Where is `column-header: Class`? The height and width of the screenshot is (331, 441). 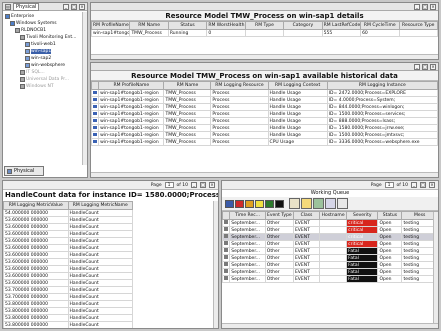 column-header: Class is located at coordinates (306, 215).